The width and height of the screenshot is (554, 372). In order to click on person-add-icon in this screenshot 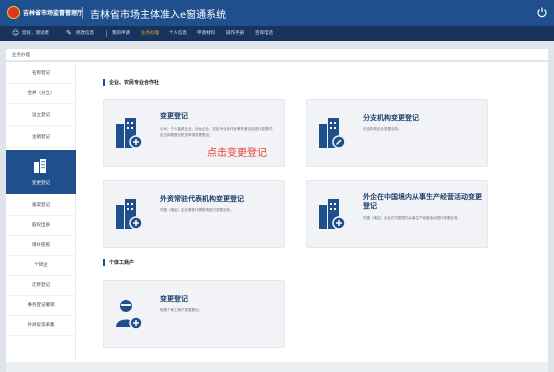, I will do `click(129, 315)`.